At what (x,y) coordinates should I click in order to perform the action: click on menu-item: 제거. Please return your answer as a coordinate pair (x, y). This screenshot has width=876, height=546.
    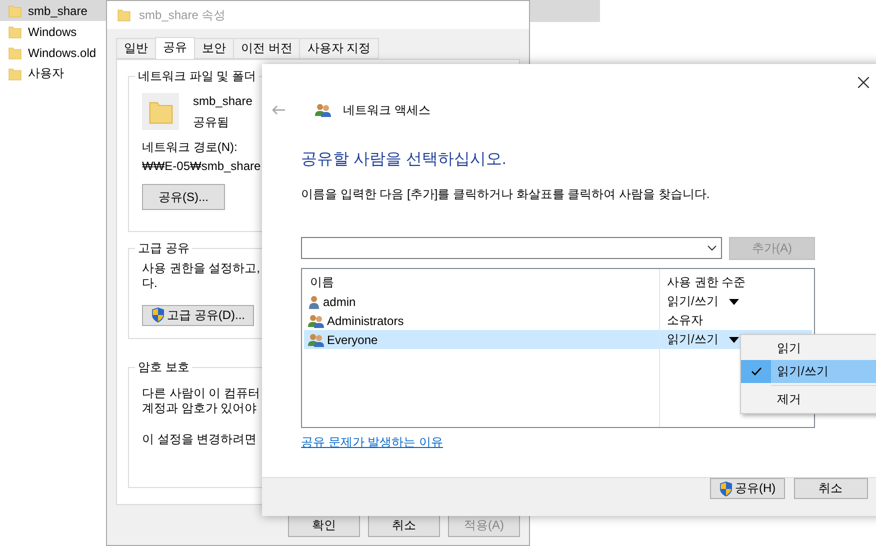
    Looking at the image, I should click on (808, 399).